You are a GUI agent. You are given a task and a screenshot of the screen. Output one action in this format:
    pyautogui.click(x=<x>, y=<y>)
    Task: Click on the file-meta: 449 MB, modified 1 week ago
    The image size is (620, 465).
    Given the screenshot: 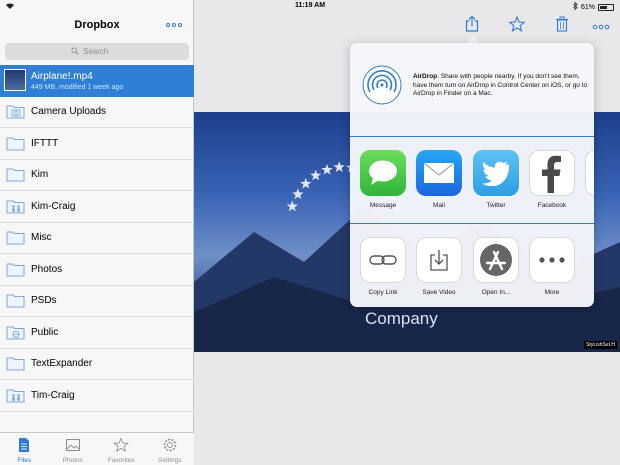 What is the action you would take?
    pyautogui.click(x=77, y=87)
    